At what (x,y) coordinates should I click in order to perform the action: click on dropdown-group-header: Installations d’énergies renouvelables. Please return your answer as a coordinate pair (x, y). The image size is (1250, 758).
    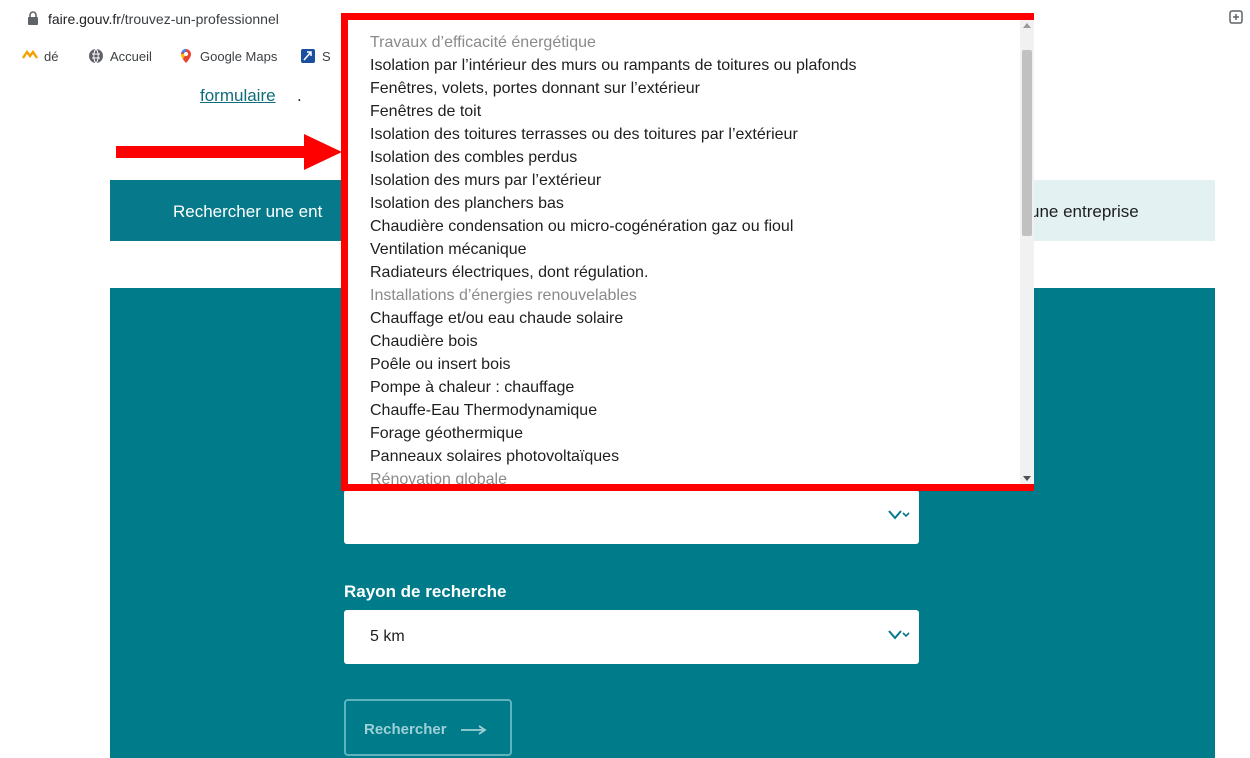
    Looking at the image, I should click on (503, 295).